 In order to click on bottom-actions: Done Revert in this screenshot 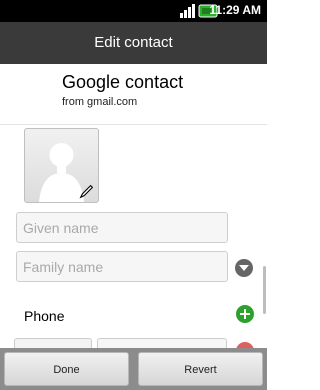, I will do `click(133, 369)`.